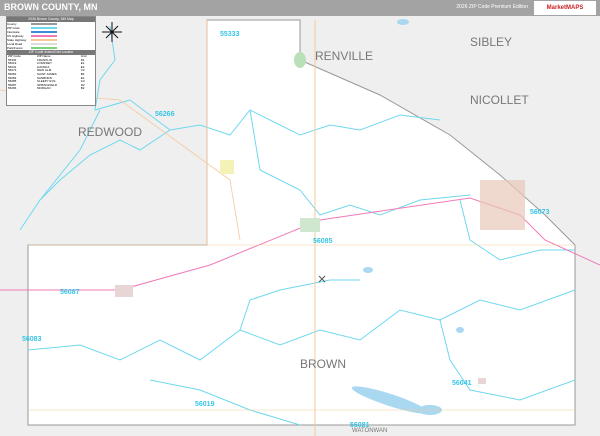 This screenshot has width=600, height=436. Describe the element at coordinates (360, 425) in the screenshot. I see `zip-label: 56081` at that location.